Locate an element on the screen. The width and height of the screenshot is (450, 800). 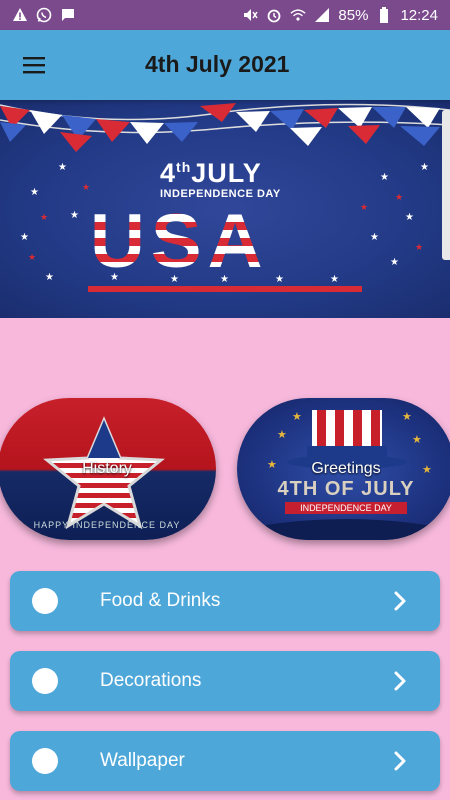
battery-icon is located at coordinates (384, 15).